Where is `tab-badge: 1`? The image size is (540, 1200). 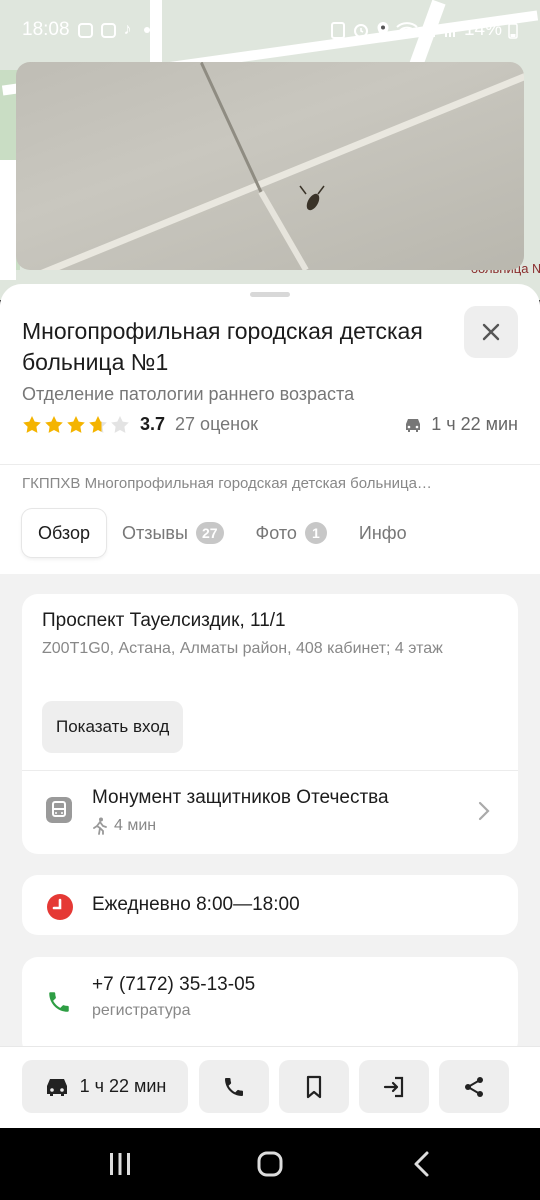 tab-badge: 1 is located at coordinates (315, 533).